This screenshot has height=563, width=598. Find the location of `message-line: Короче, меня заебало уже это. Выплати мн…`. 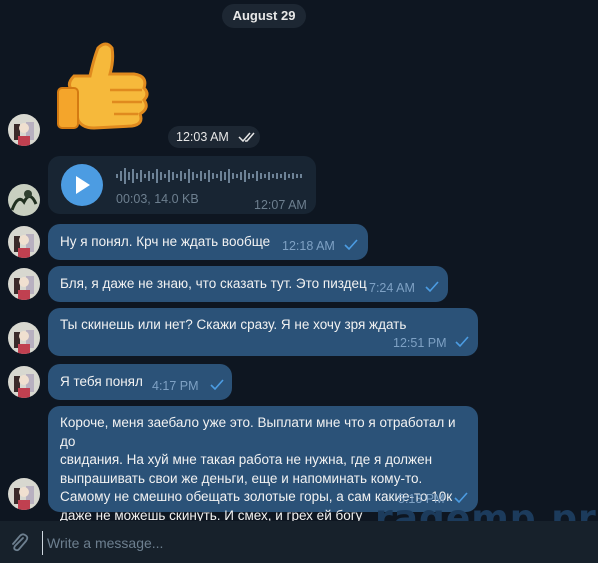

message-line: Короче, меня заебало уже это. Выплати мн… is located at coordinates (258, 432).